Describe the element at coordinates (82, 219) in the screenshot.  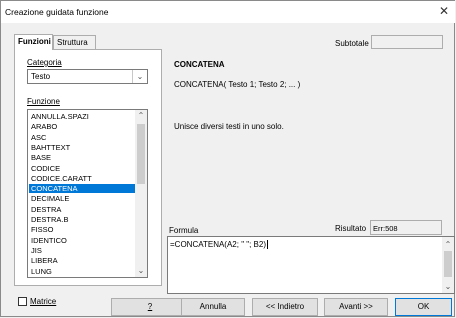
I see `function-list-item: DESTRA.B` at that location.